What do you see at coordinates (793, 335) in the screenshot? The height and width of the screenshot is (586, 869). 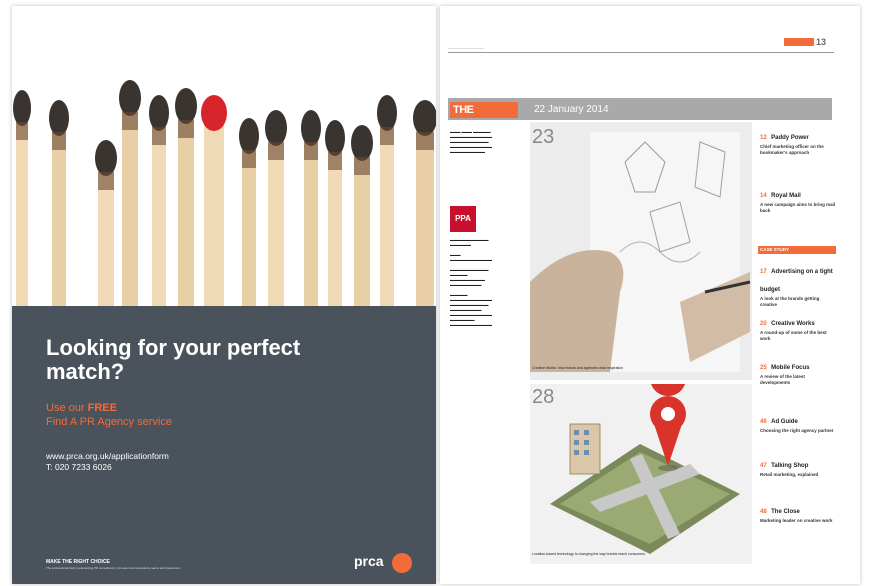 I see `contents-item-body: A round-up of some of the best work` at bounding box center [793, 335].